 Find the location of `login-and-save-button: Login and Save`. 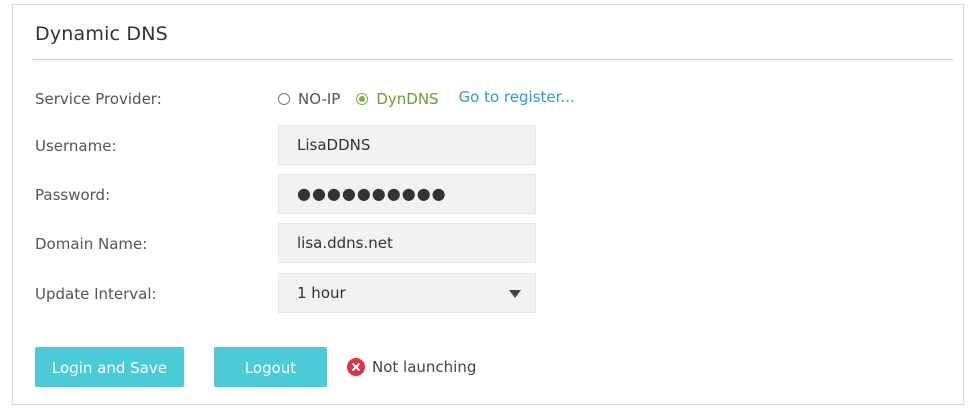

login-and-save-button: Login and Save is located at coordinates (109, 367).